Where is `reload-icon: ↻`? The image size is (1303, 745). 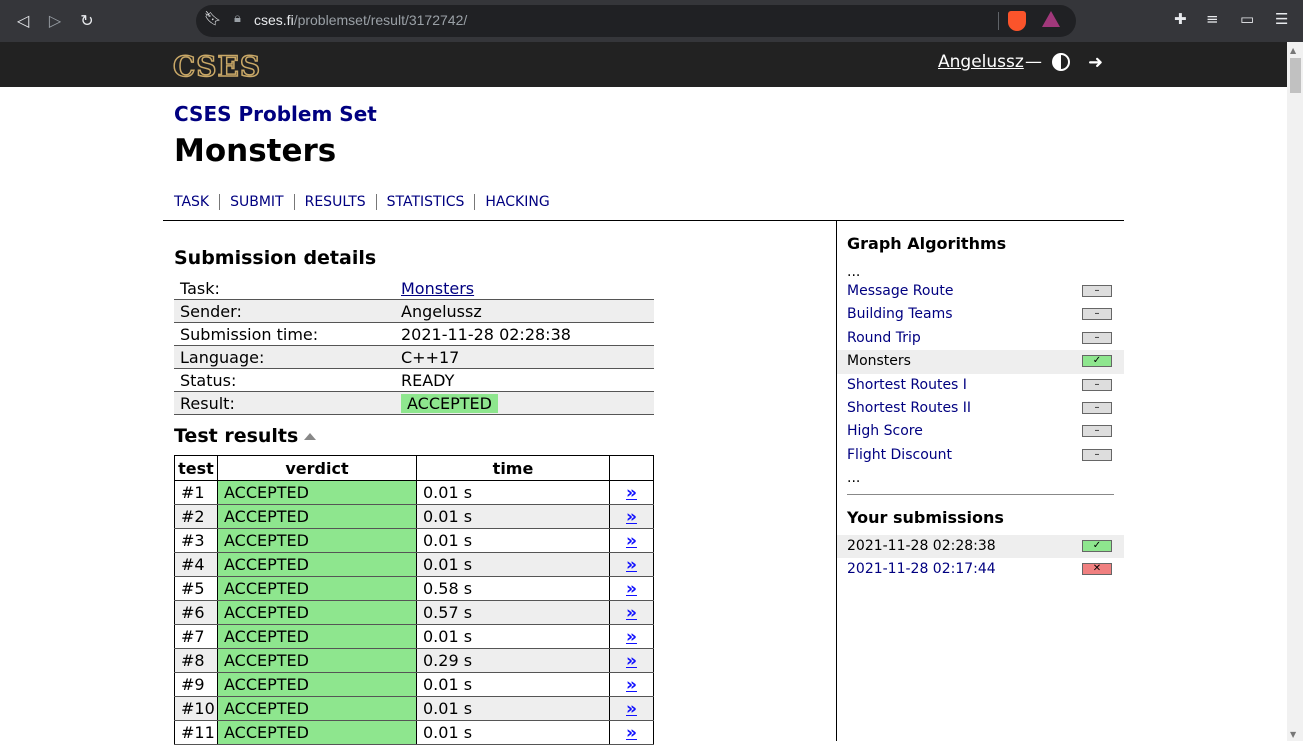
reload-icon: ↻ is located at coordinates (87, 21).